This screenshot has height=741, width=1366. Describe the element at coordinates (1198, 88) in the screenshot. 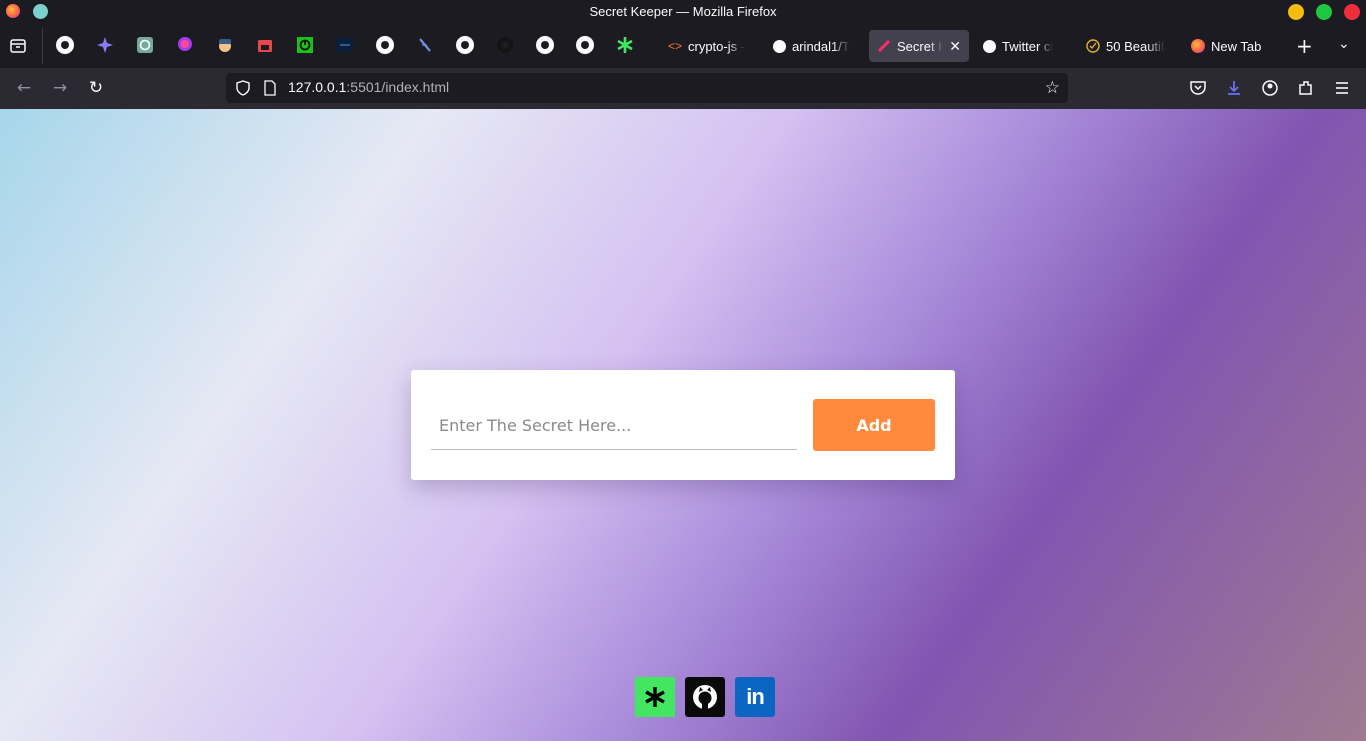

I see `pocket-icon` at that location.